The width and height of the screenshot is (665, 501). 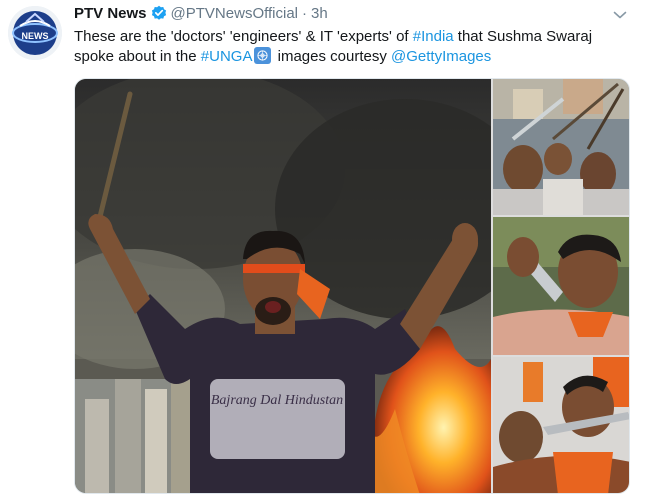 I want to click on mention-gettyimages: @GettyImages, so click(x=441, y=56).